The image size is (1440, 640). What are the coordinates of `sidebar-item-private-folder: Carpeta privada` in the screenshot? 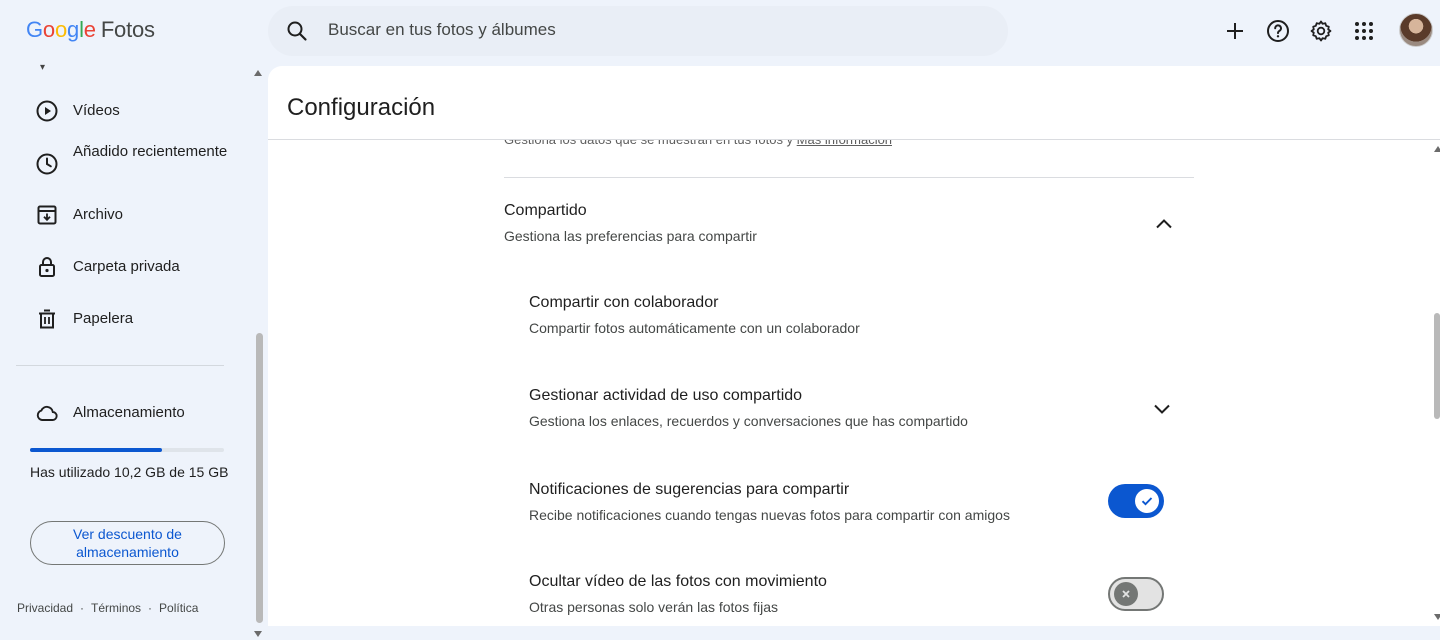 It's located at (120, 267).